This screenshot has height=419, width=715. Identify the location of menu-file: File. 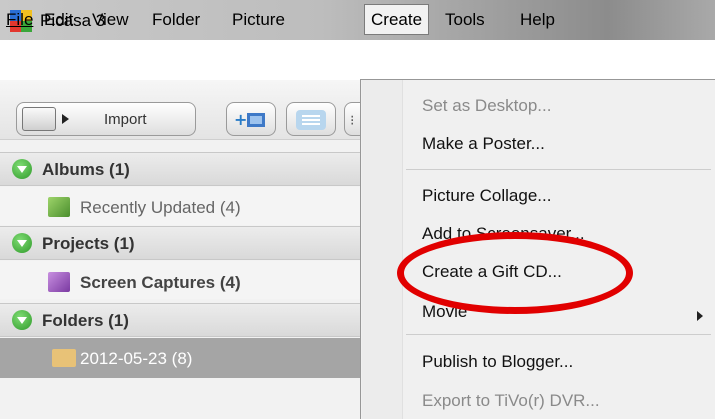
(19, 20).